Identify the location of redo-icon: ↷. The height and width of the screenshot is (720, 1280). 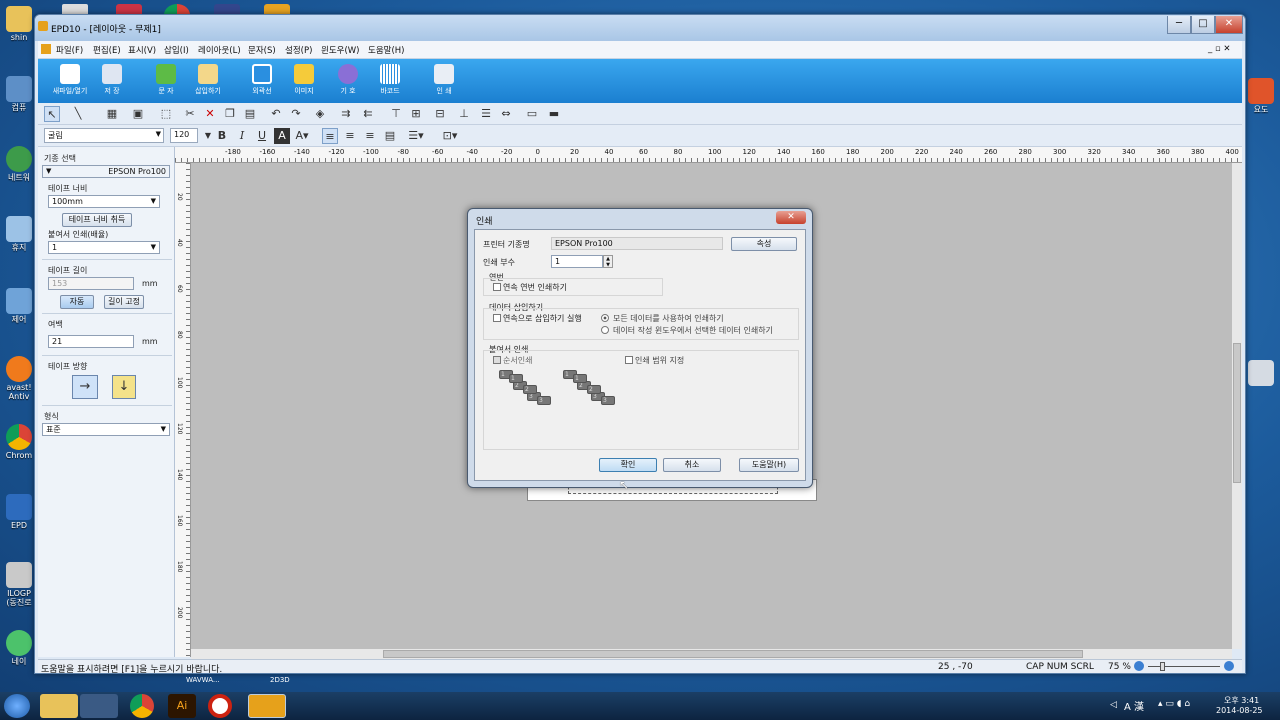
(296, 114).